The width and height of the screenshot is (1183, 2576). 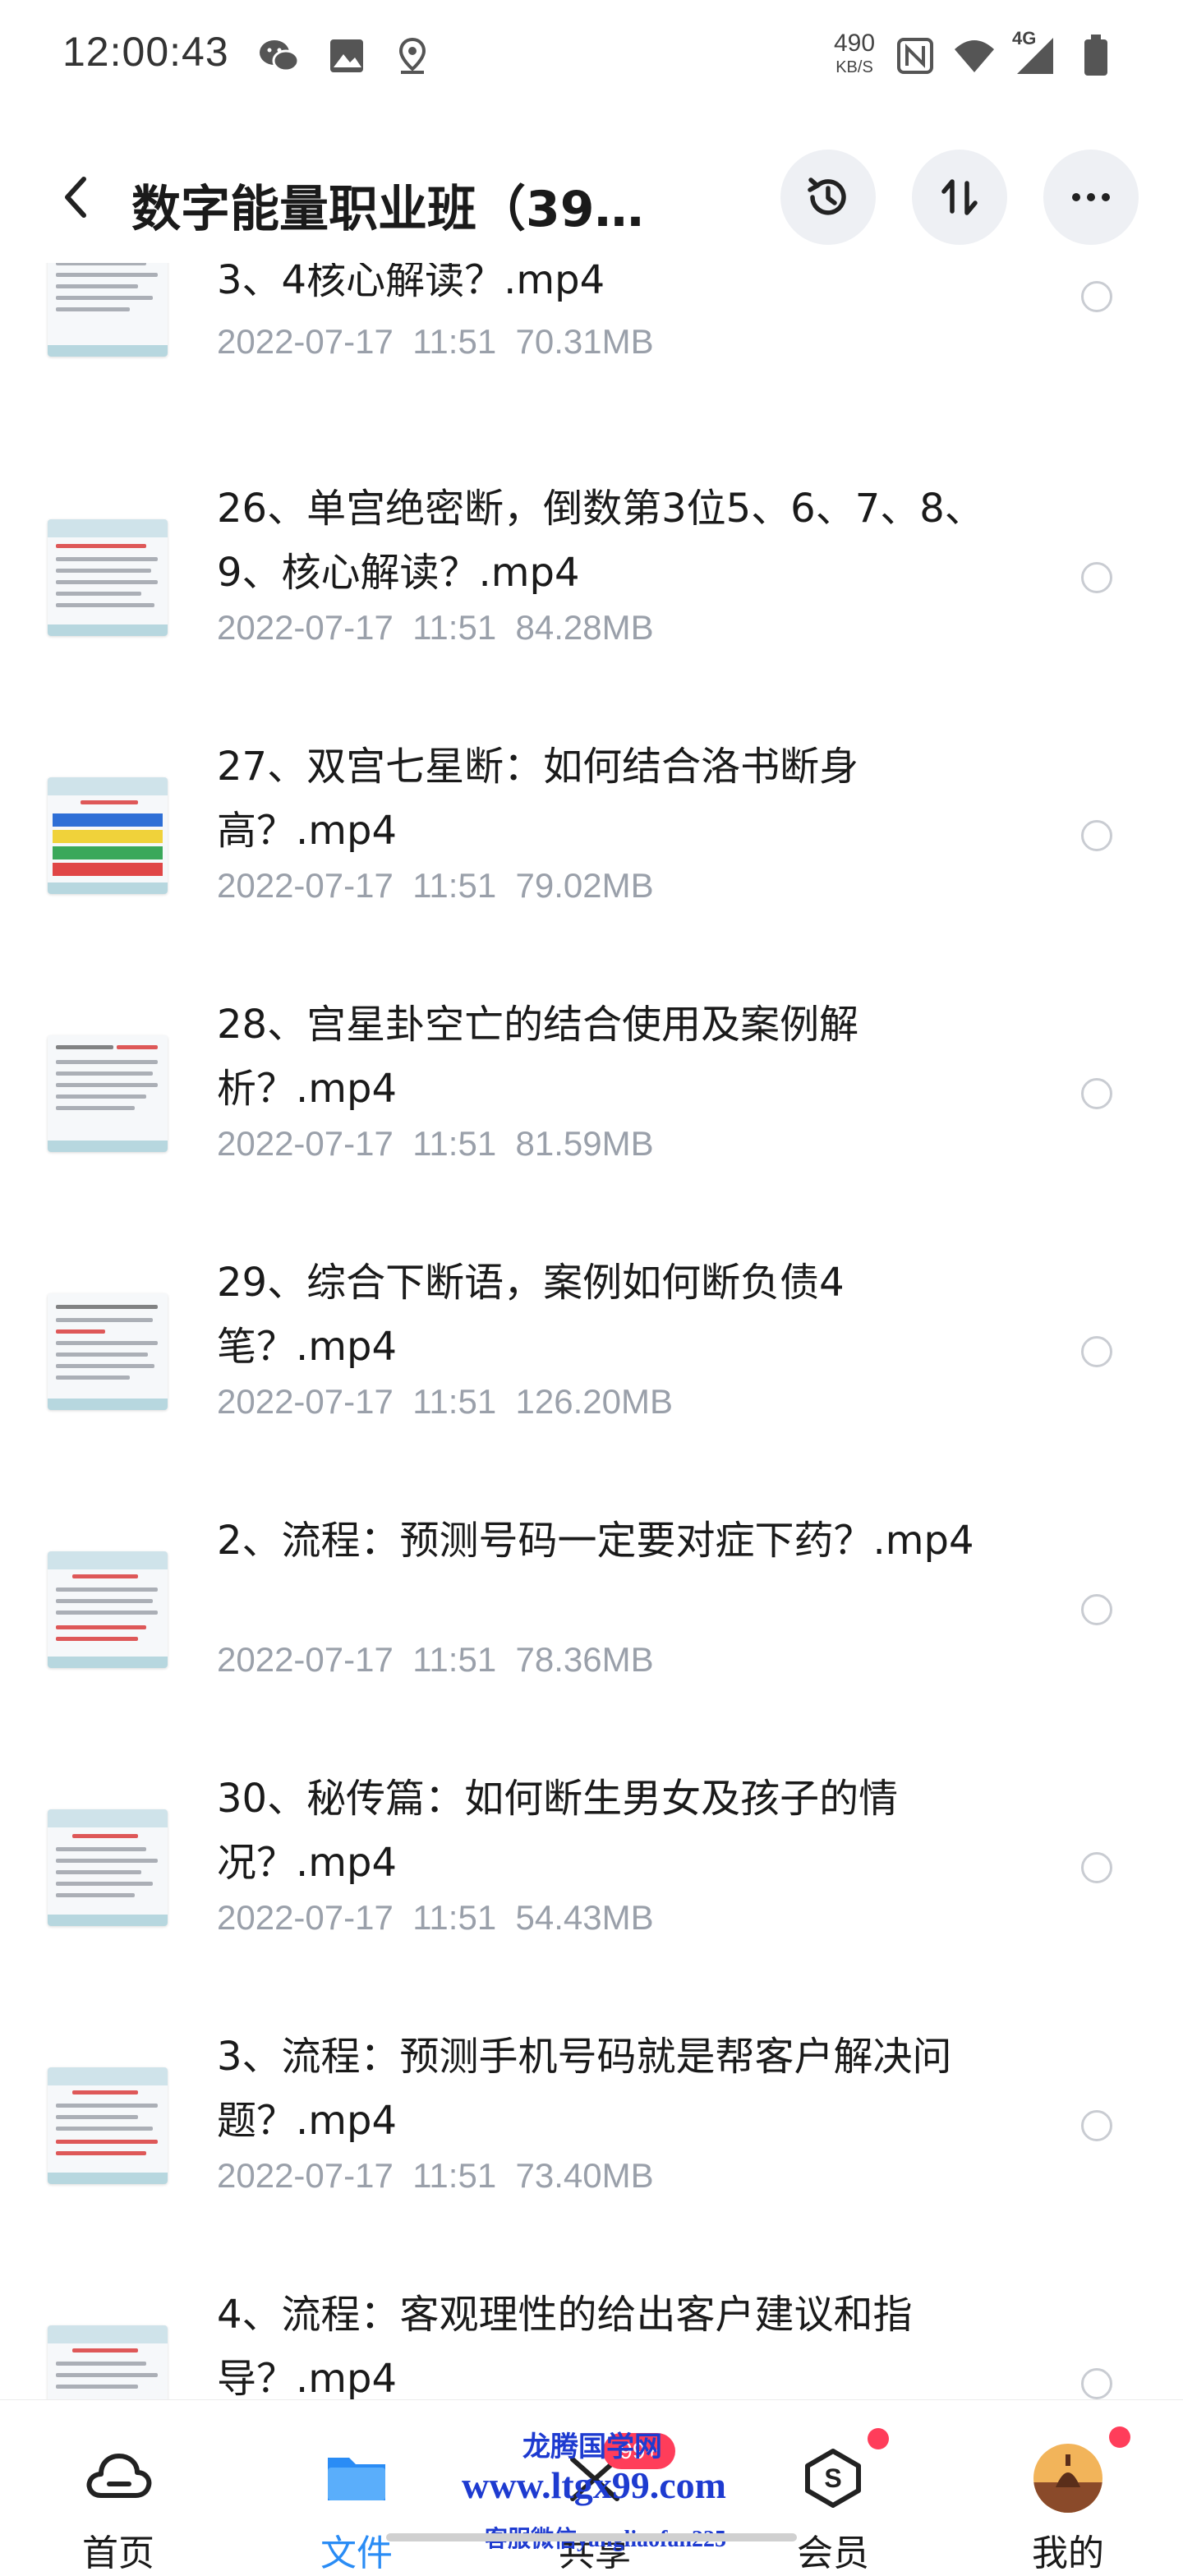 What do you see at coordinates (584, 885) in the screenshot?
I see `file-size: 79.02MB` at bounding box center [584, 885].